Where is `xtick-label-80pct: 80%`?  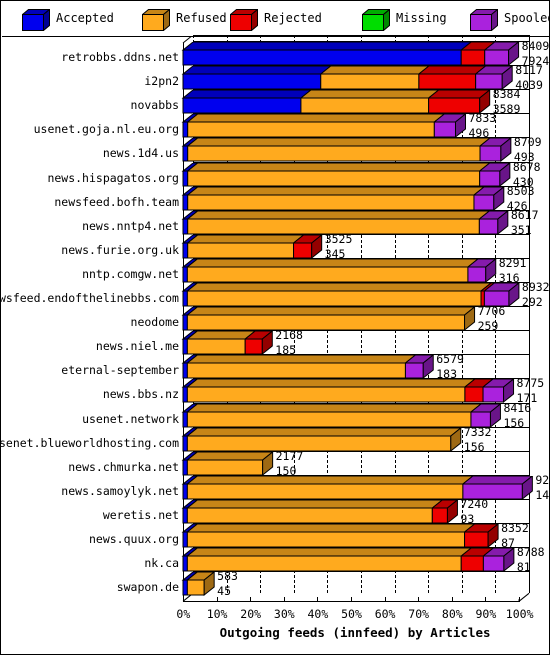 xtick-label-80pct: 80% is located at coordinates (452, 614).